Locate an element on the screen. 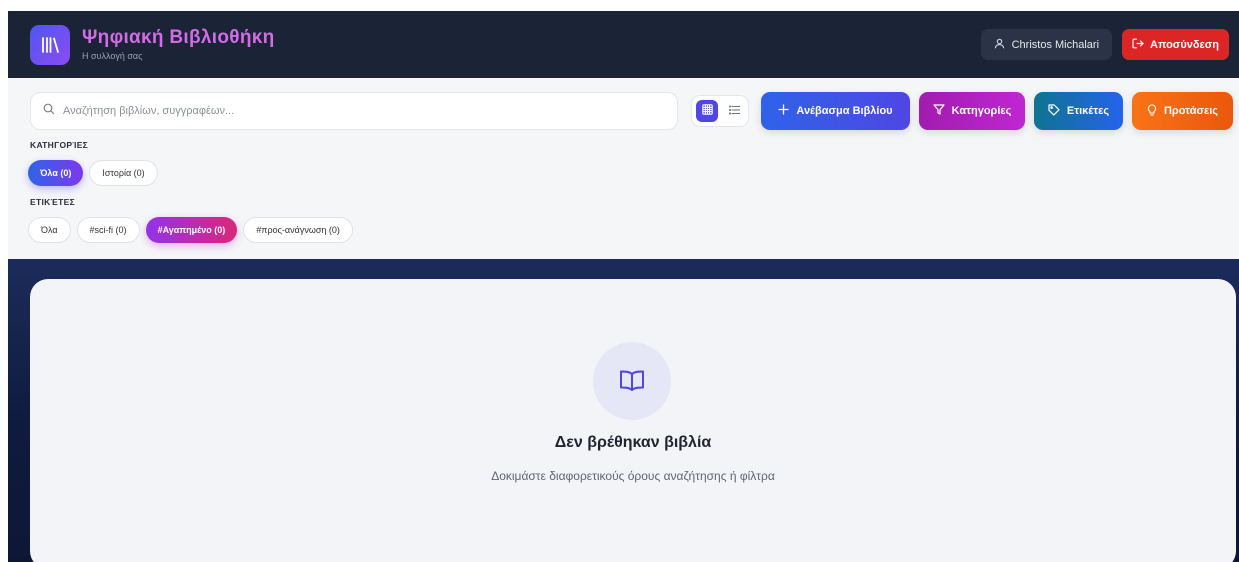  category-chip-all: Όλα (0) is located at coordinates (56, 173).